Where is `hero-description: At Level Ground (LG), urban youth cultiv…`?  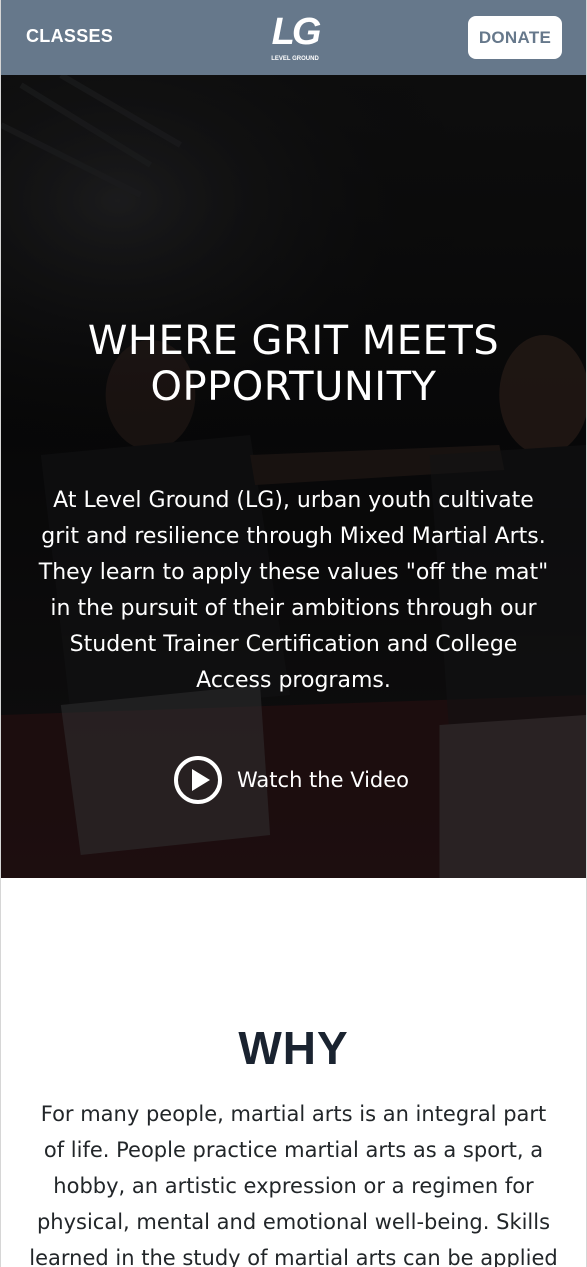 hero-description: At Level Ground (LG), urban youth cultiv… is located at coordinates (293, 590).